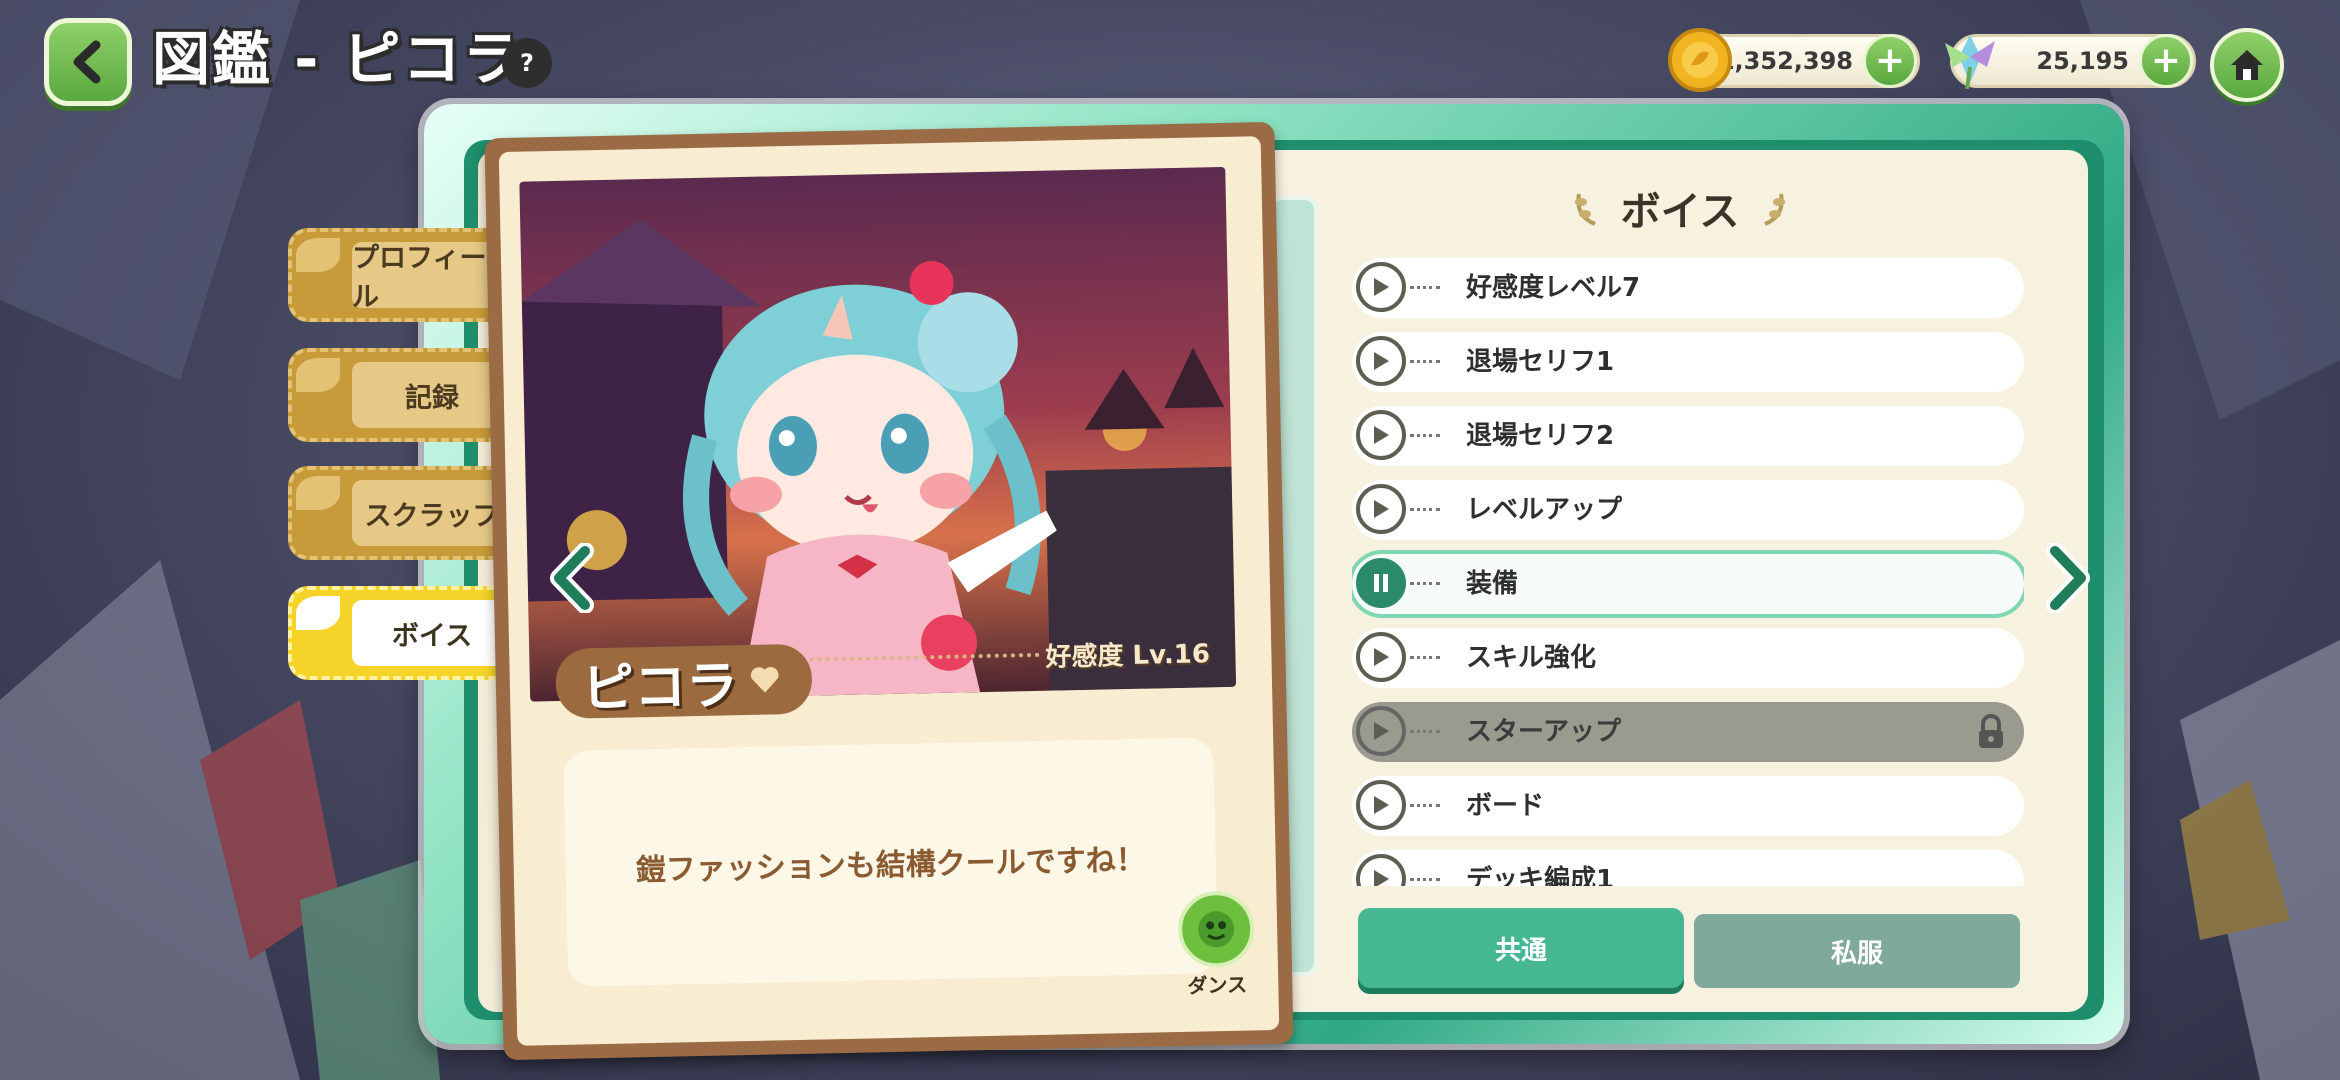 This screenshot has width=2340, height=1080. Describe the element at coordinates (1521, 948) in the screenshot. I see `common-voice-button: 共通` at that location.